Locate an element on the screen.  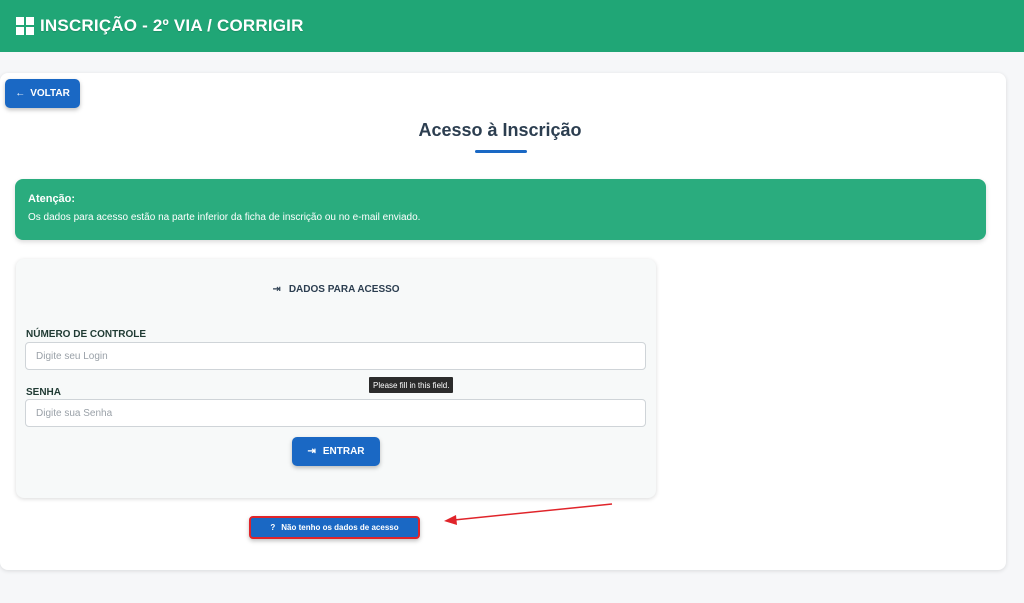
question-icon: ? is located at coordinates (273, 527).